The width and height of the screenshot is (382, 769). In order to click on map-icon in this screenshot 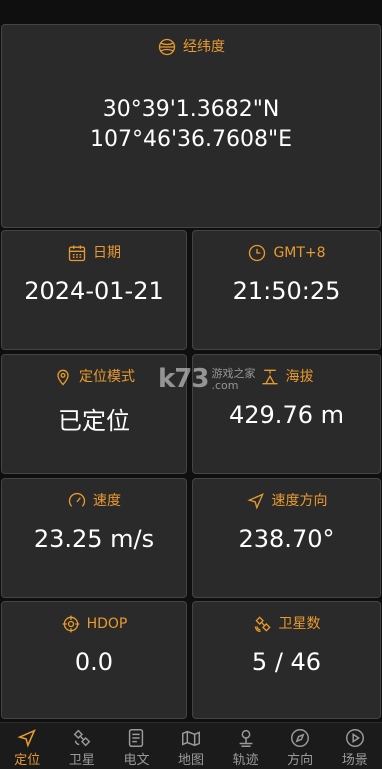, I will do `click(191, 738)`.